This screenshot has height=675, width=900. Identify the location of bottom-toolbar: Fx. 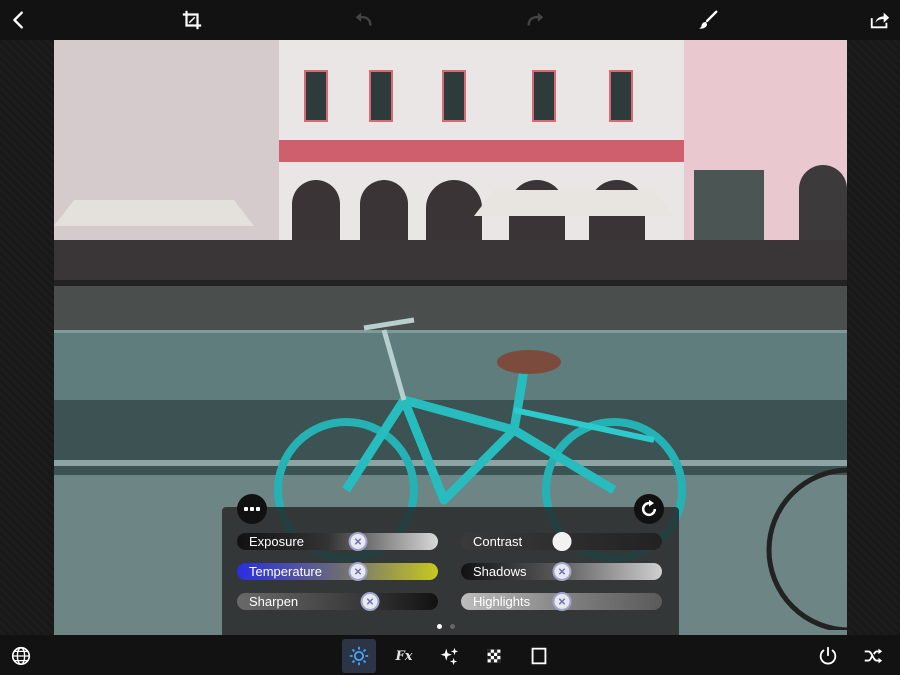
(450, 655).